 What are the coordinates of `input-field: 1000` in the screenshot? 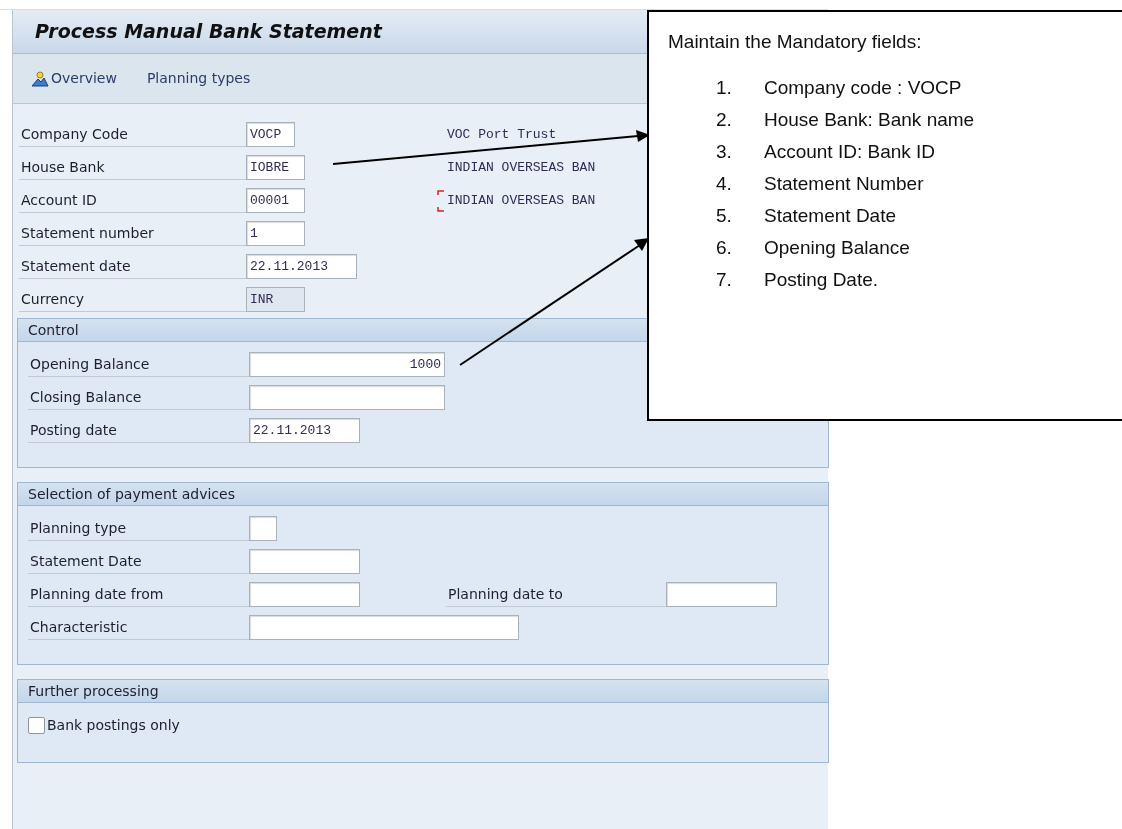 It's located at (347, 364).